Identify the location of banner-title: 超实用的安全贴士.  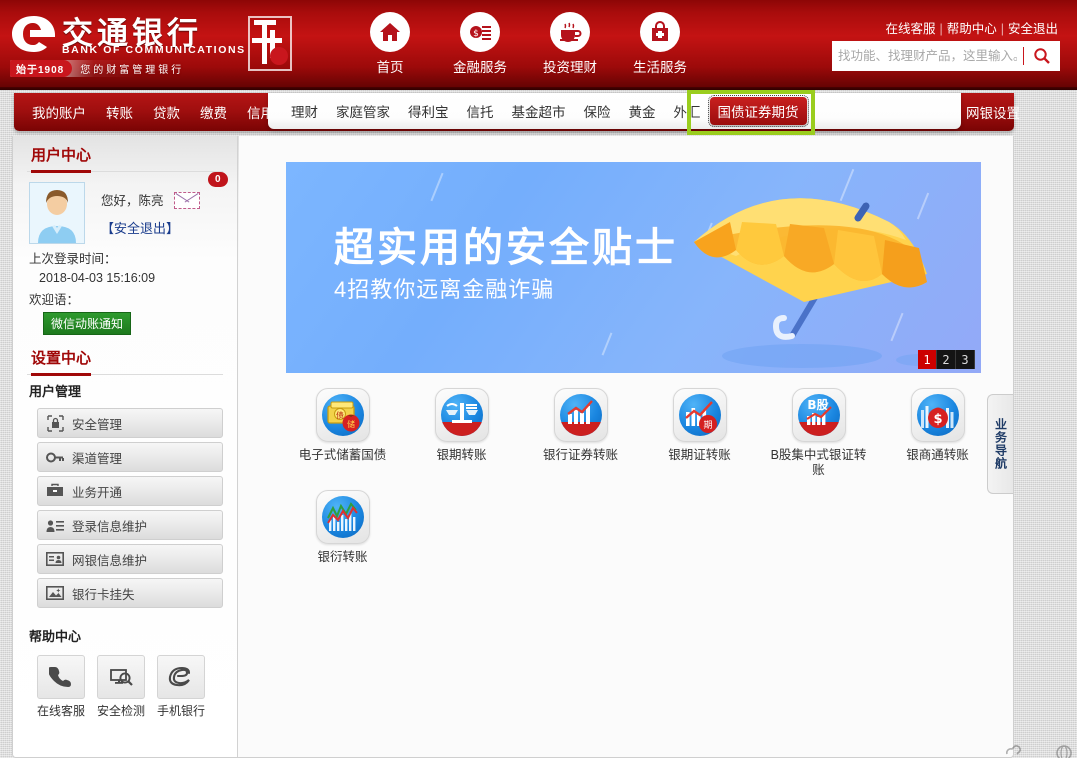
(506, 248).